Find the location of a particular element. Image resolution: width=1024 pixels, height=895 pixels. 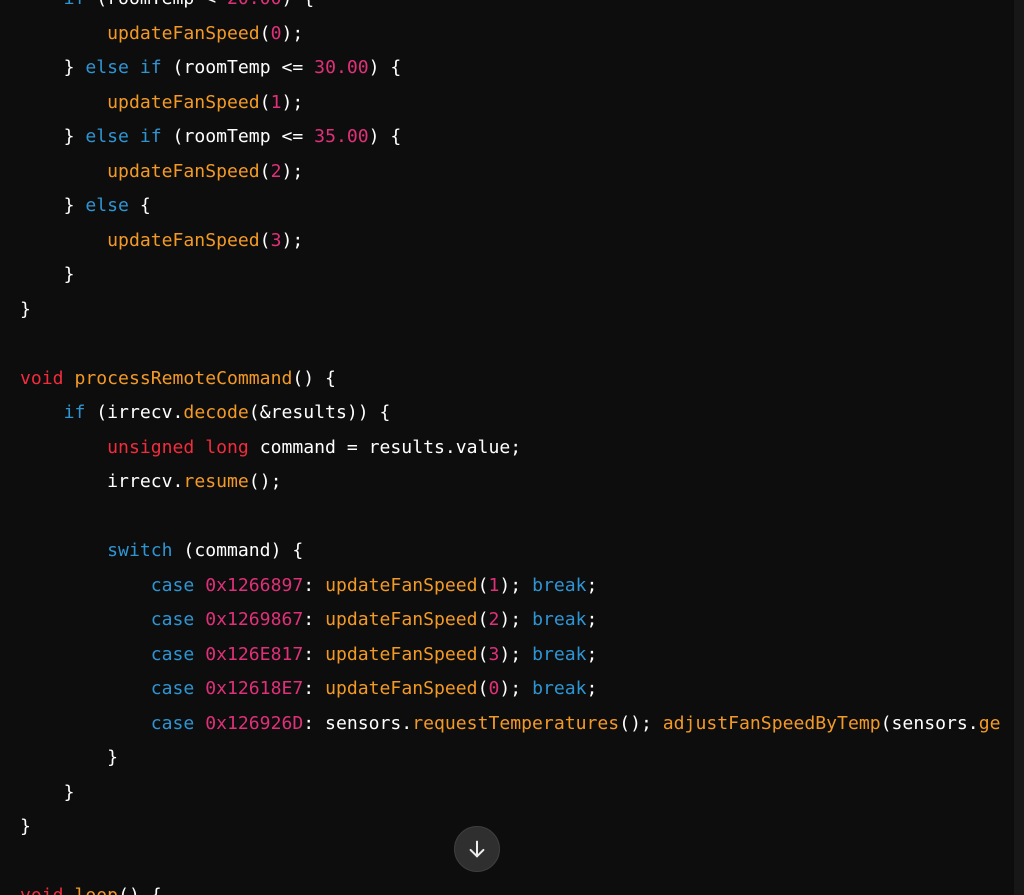

code-token: 1 is located at coordinates (276, 102).